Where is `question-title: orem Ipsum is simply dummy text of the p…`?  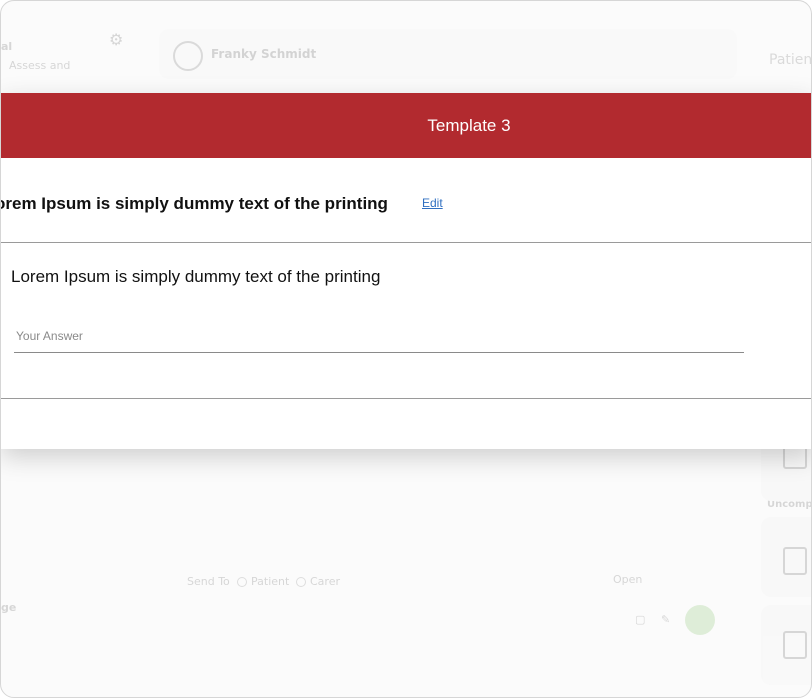 question-title: orem Ipsum is simply dummy text of the p… is located at coordinates (194, 203).